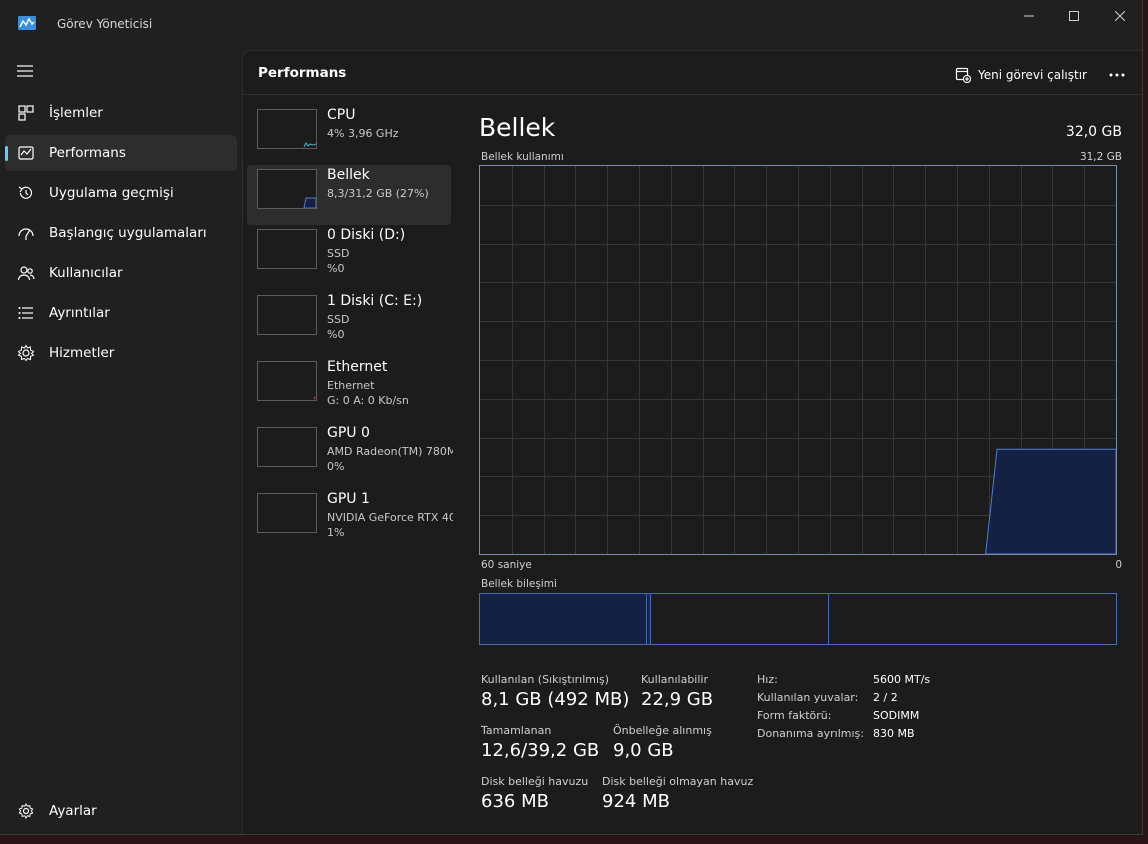 This screenshot has height=844, width=1148. What do you see at coordinates (363, 133) in the screenshot?
I see `perf-item-detail: 4% 3,96 GHz` at bounding box center [363, 133].